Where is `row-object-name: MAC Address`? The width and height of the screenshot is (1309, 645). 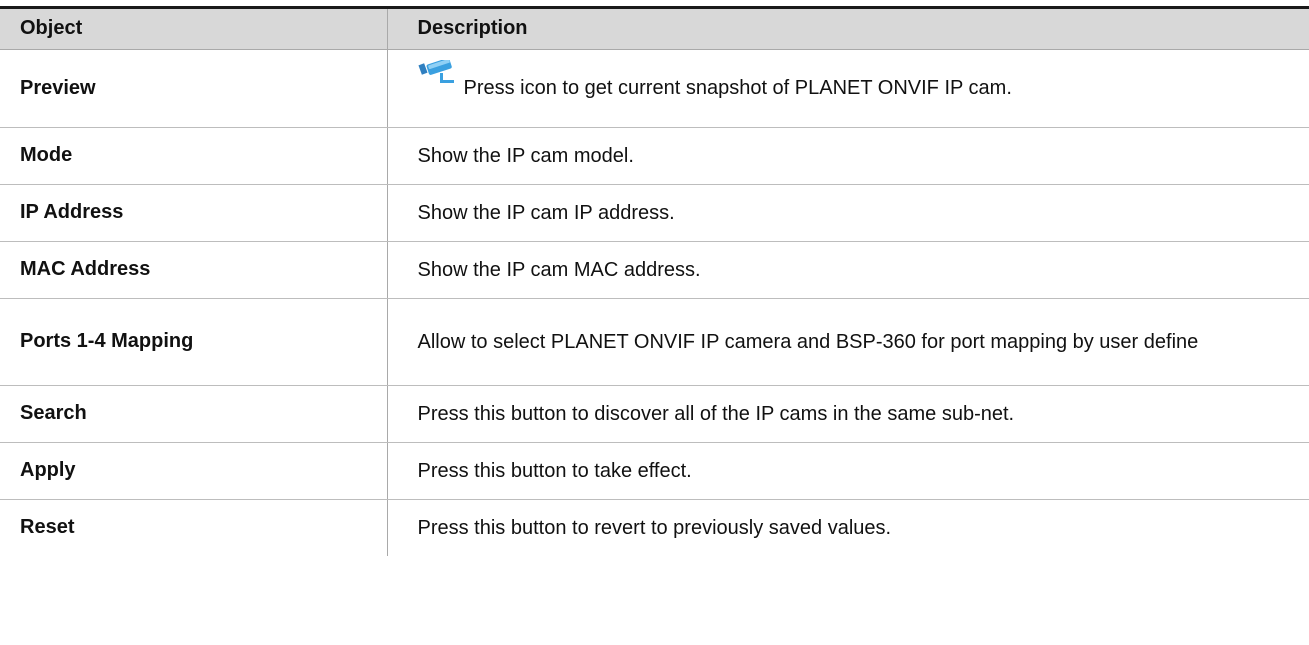 row-object-name: MAC Address is located at coordinates (193, 270).